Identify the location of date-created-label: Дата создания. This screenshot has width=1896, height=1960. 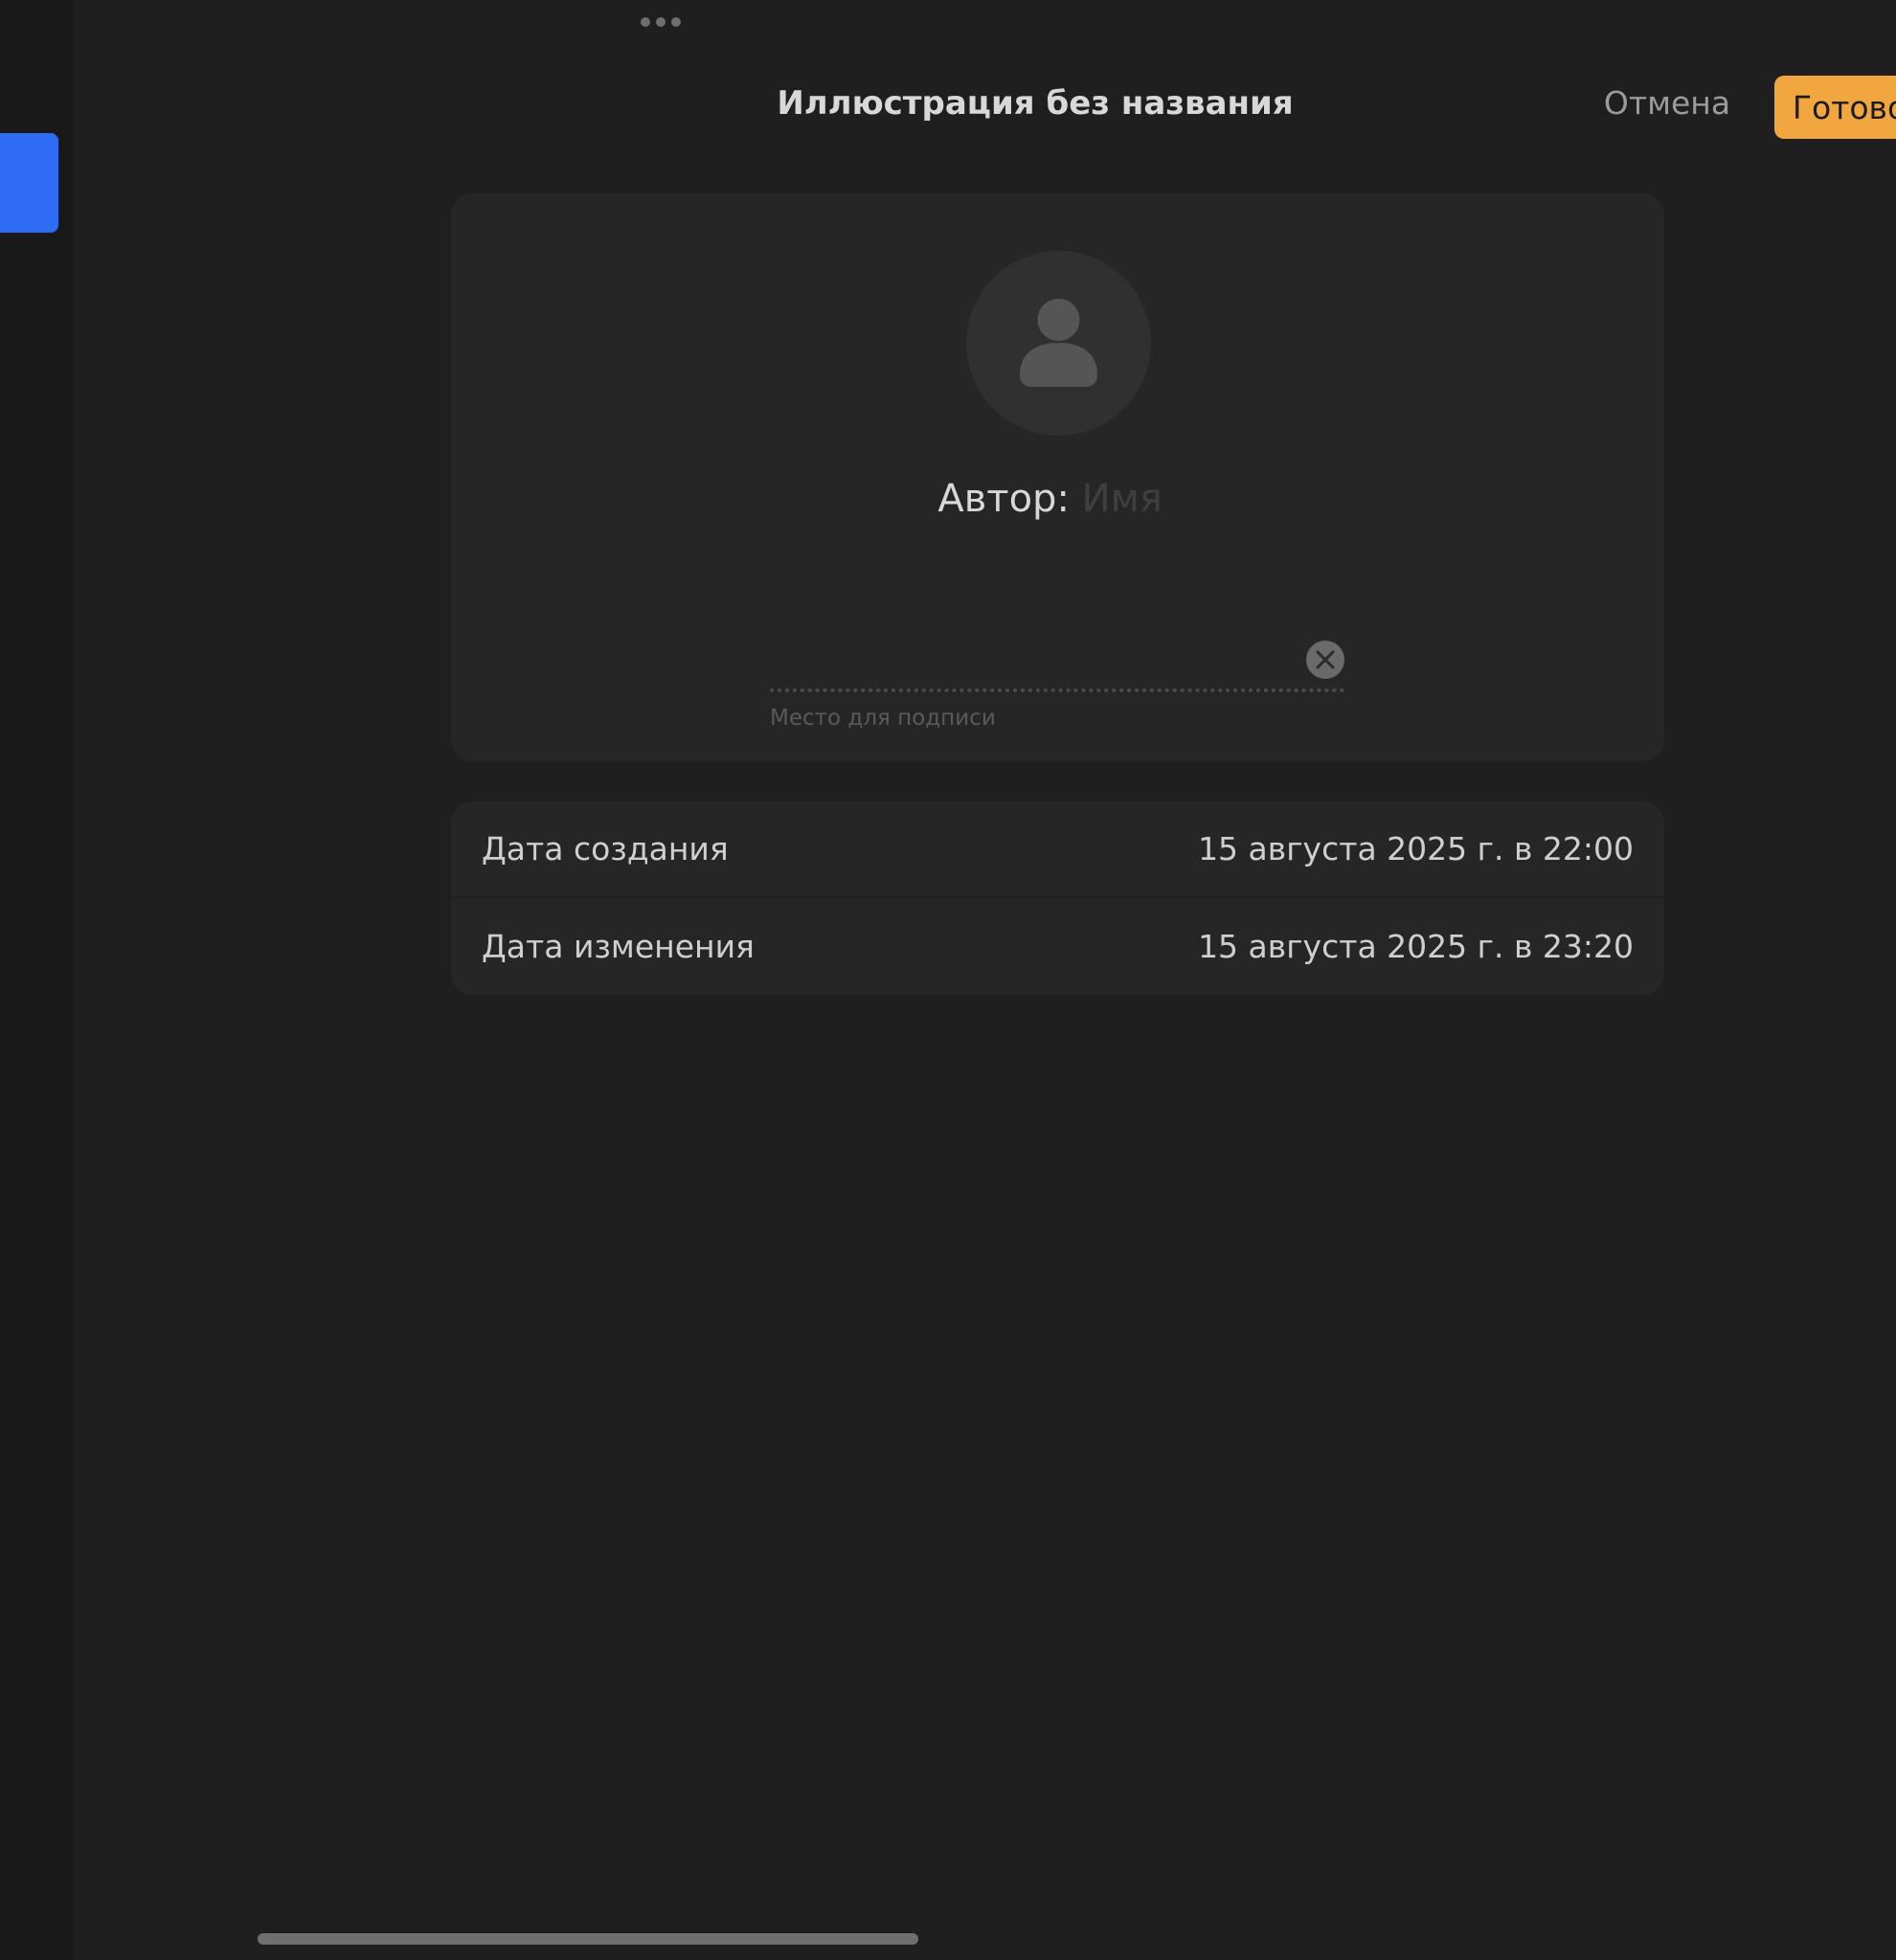
(605, 848).